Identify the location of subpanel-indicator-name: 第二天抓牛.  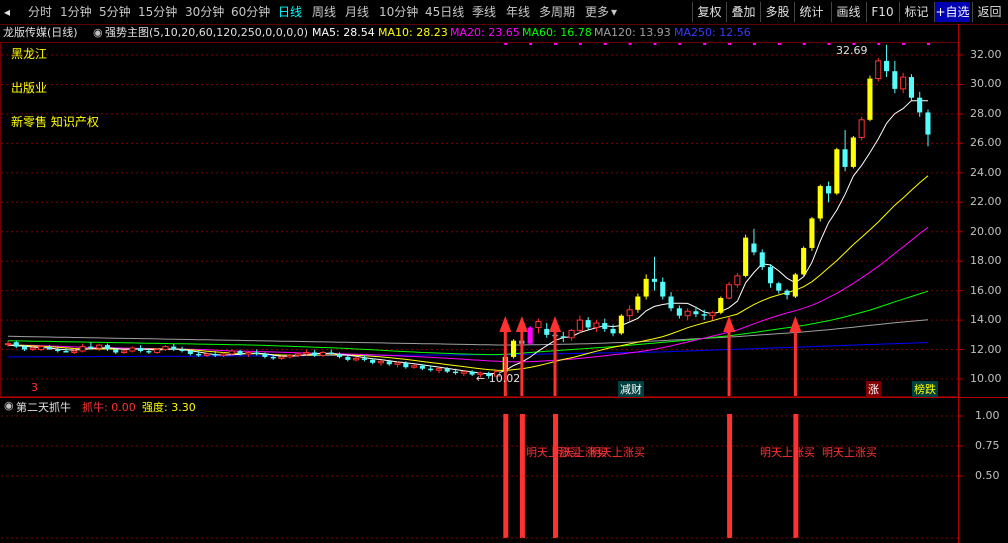
(43, 407).